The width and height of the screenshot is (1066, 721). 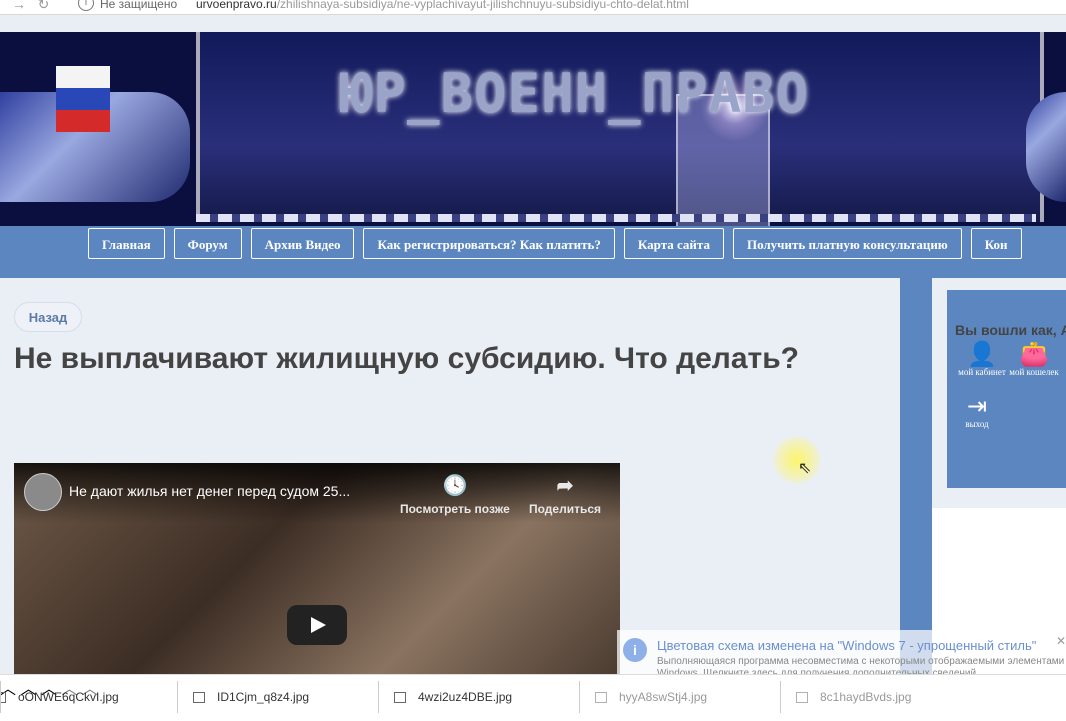 I want to click on close-icon: ✕, so click(x=1061, y=641).